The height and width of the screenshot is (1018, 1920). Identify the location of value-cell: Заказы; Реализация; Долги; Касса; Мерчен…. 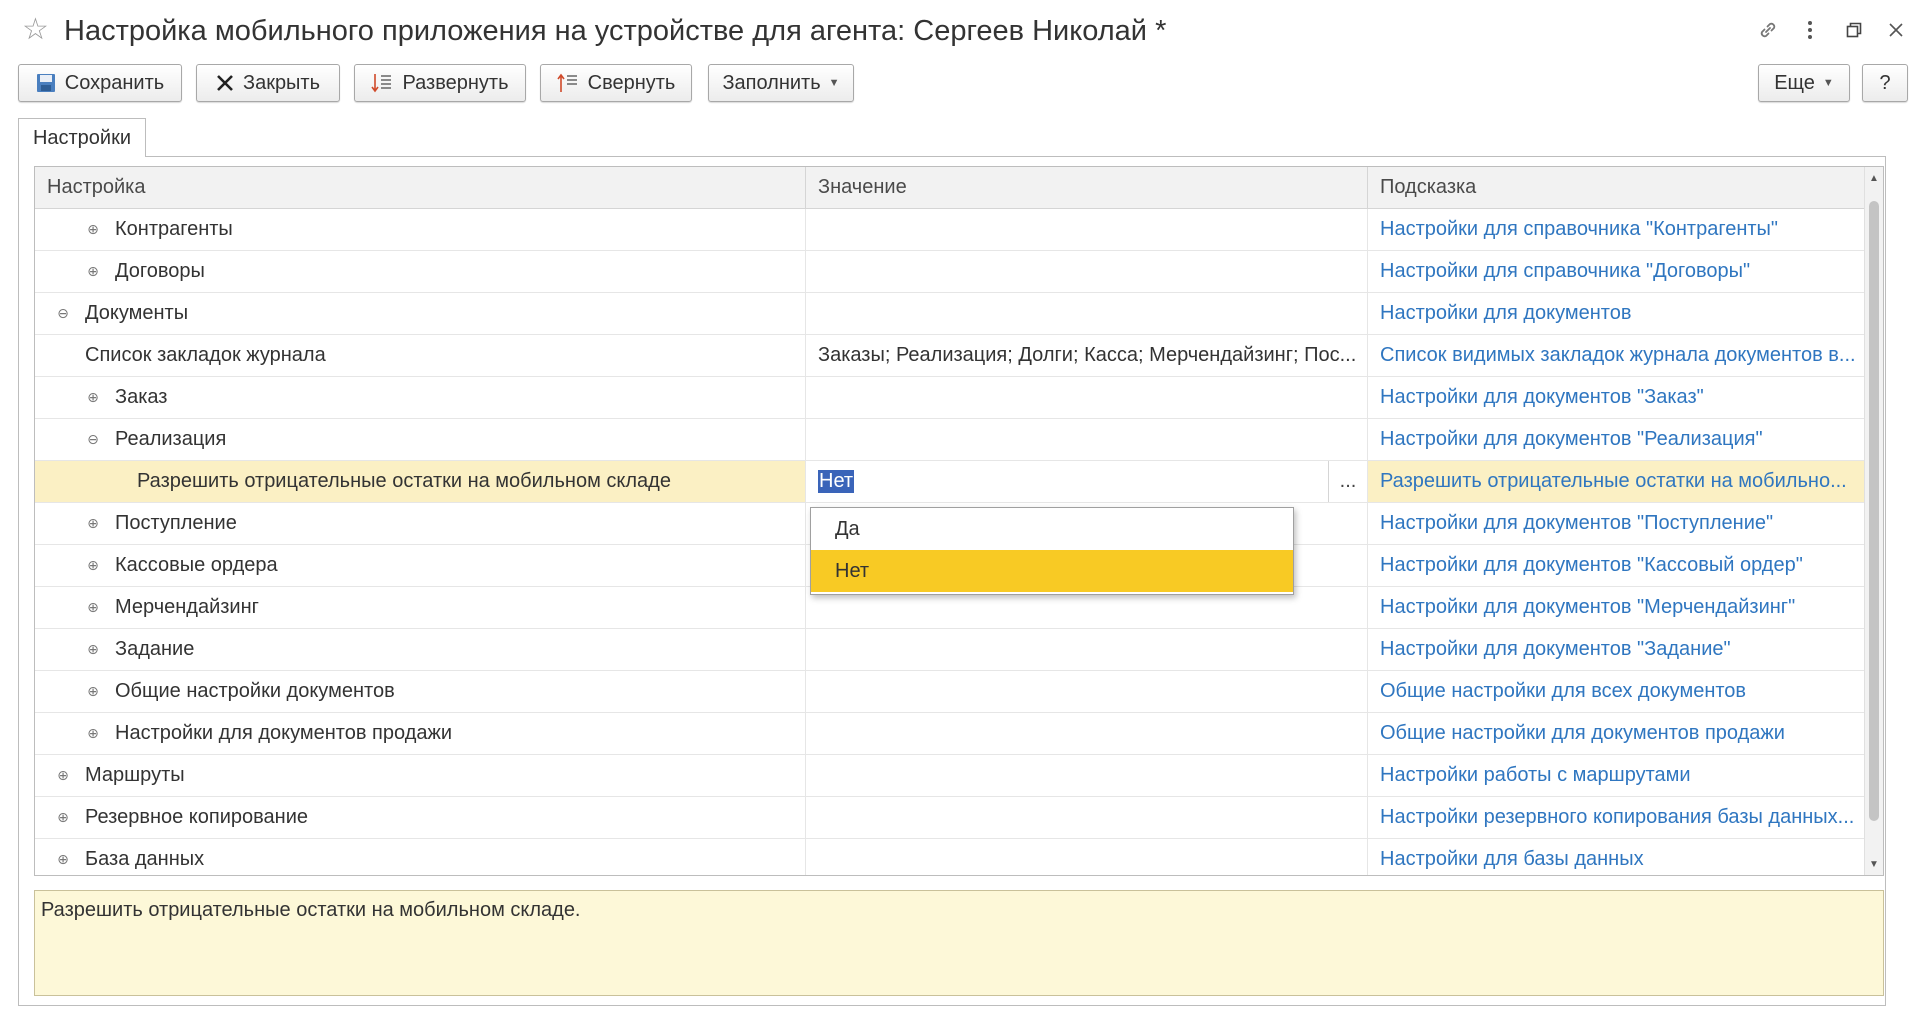
(1086, 355).